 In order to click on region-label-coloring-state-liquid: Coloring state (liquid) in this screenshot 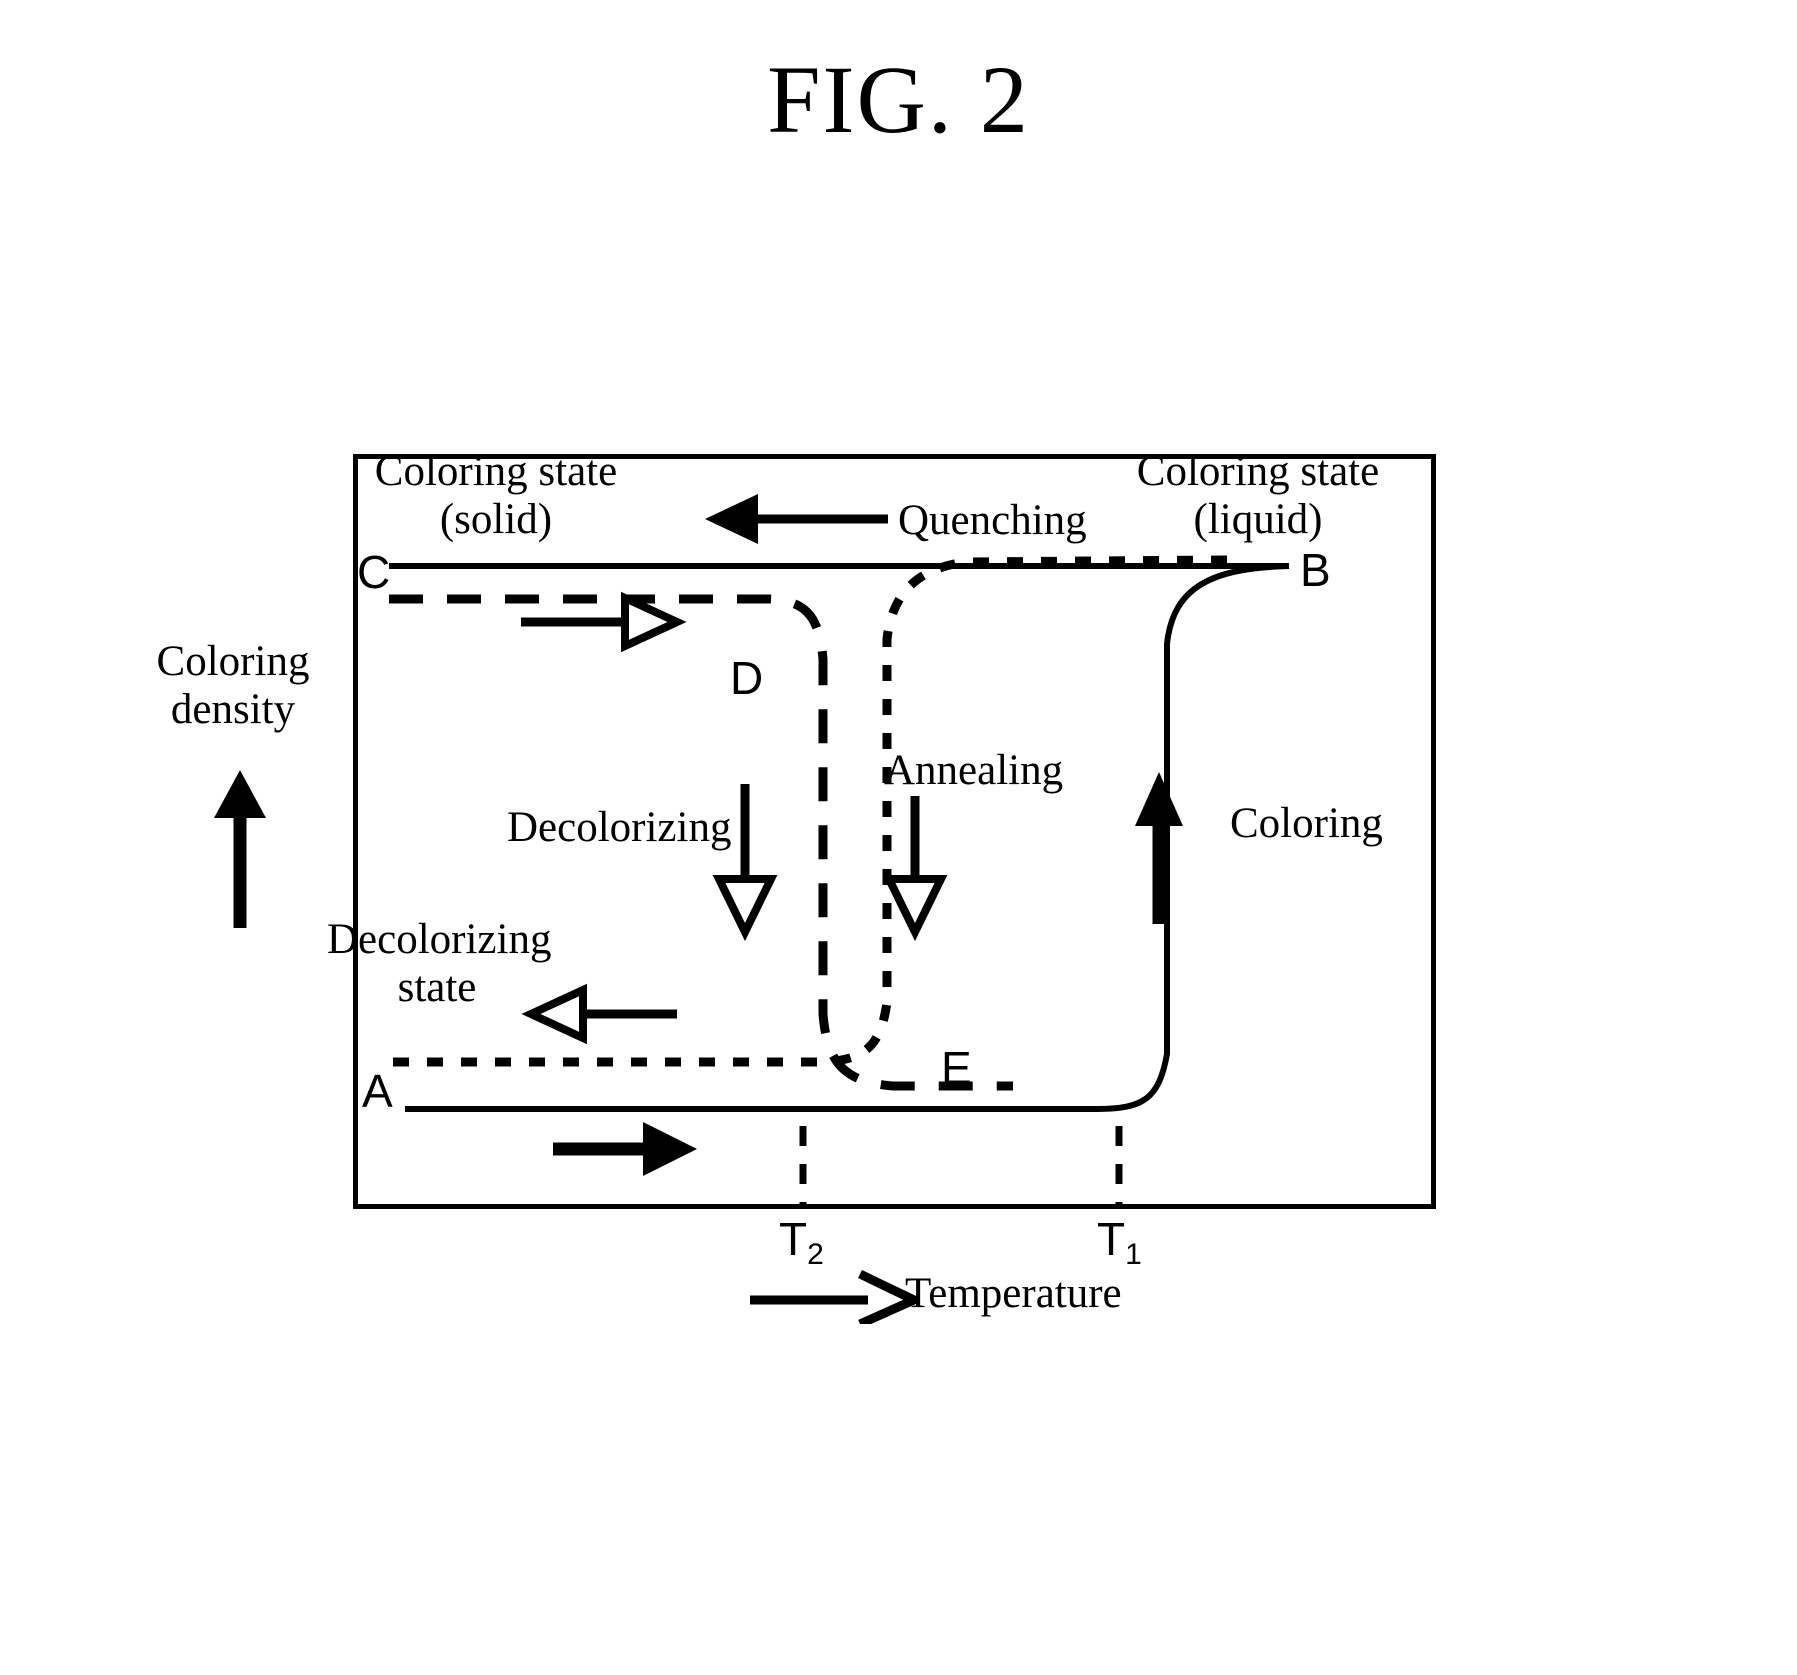, I will do `click(1258, 496)`.